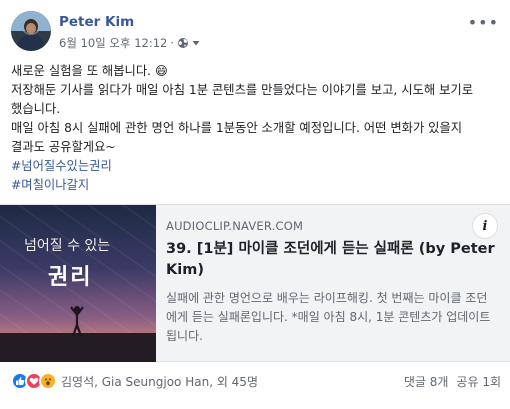 Image resolution: width=510 pixels, height=409 pixels. I want to click on post-timestamp: 6월 10일 오후 12:12, so click(113, 43).